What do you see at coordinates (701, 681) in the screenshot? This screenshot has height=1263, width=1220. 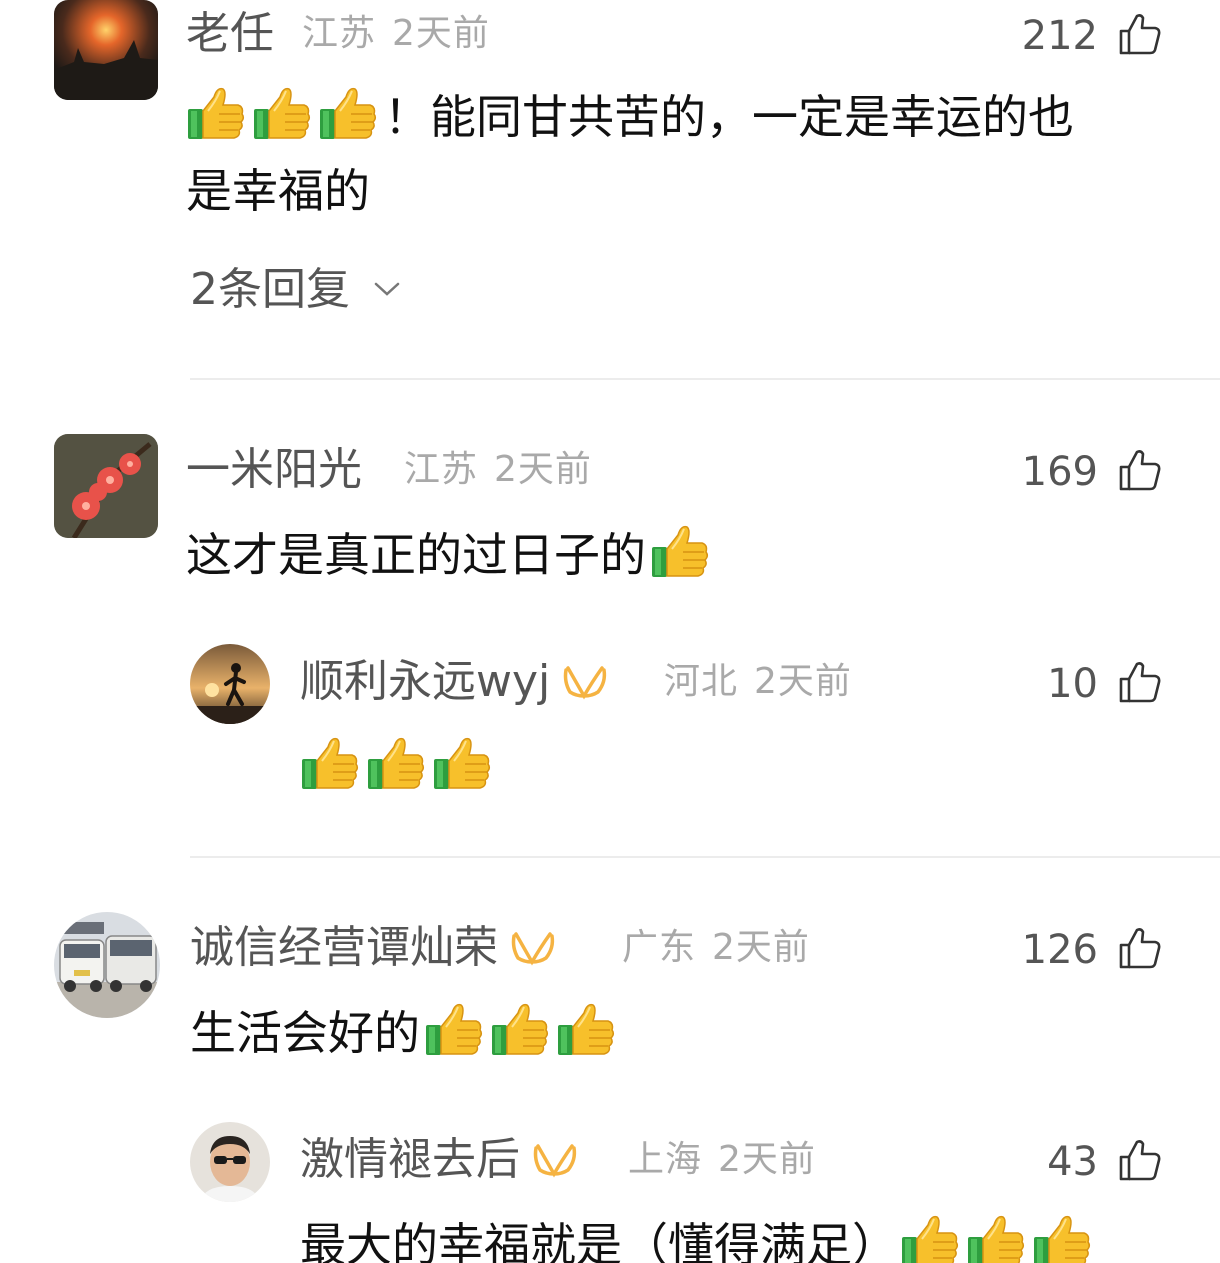 I see `reply-region: 河北` at bounding box center [701, 681].